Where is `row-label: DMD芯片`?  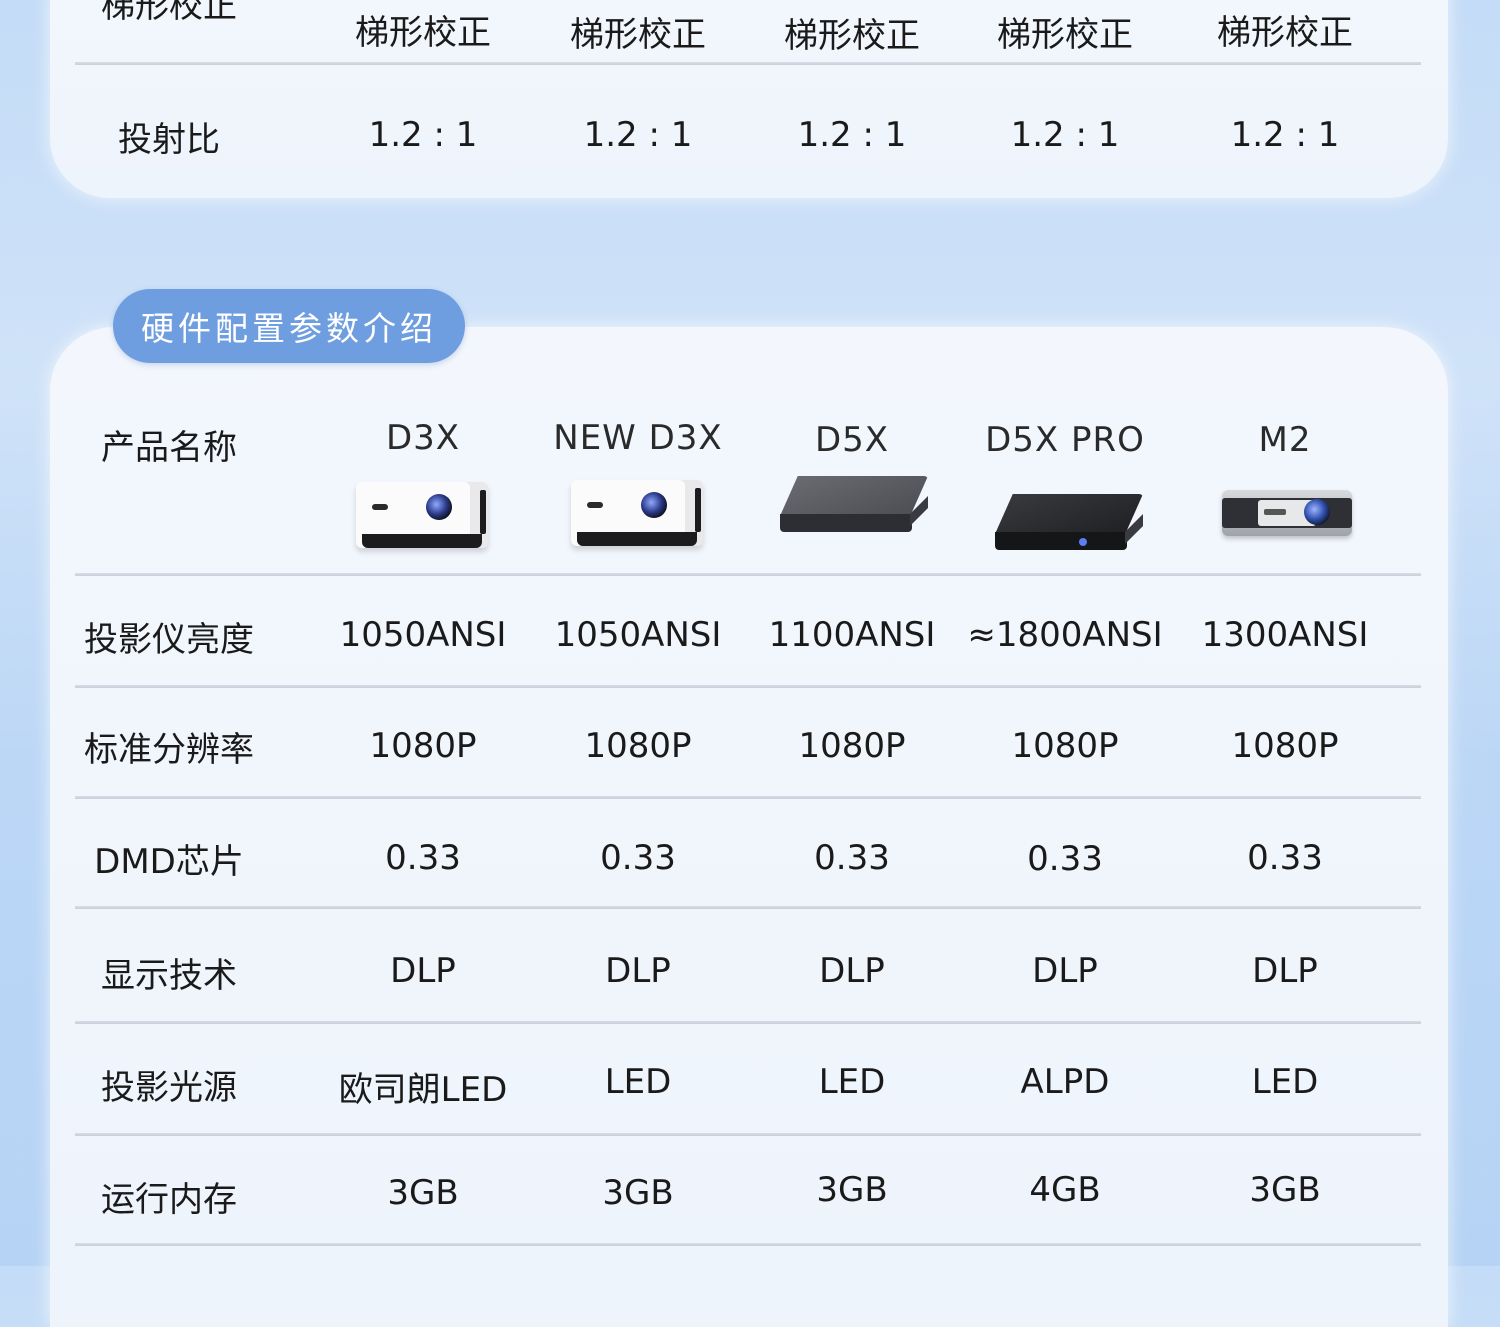
row-label: DMD芯片 is located at coordinates (169, 862).